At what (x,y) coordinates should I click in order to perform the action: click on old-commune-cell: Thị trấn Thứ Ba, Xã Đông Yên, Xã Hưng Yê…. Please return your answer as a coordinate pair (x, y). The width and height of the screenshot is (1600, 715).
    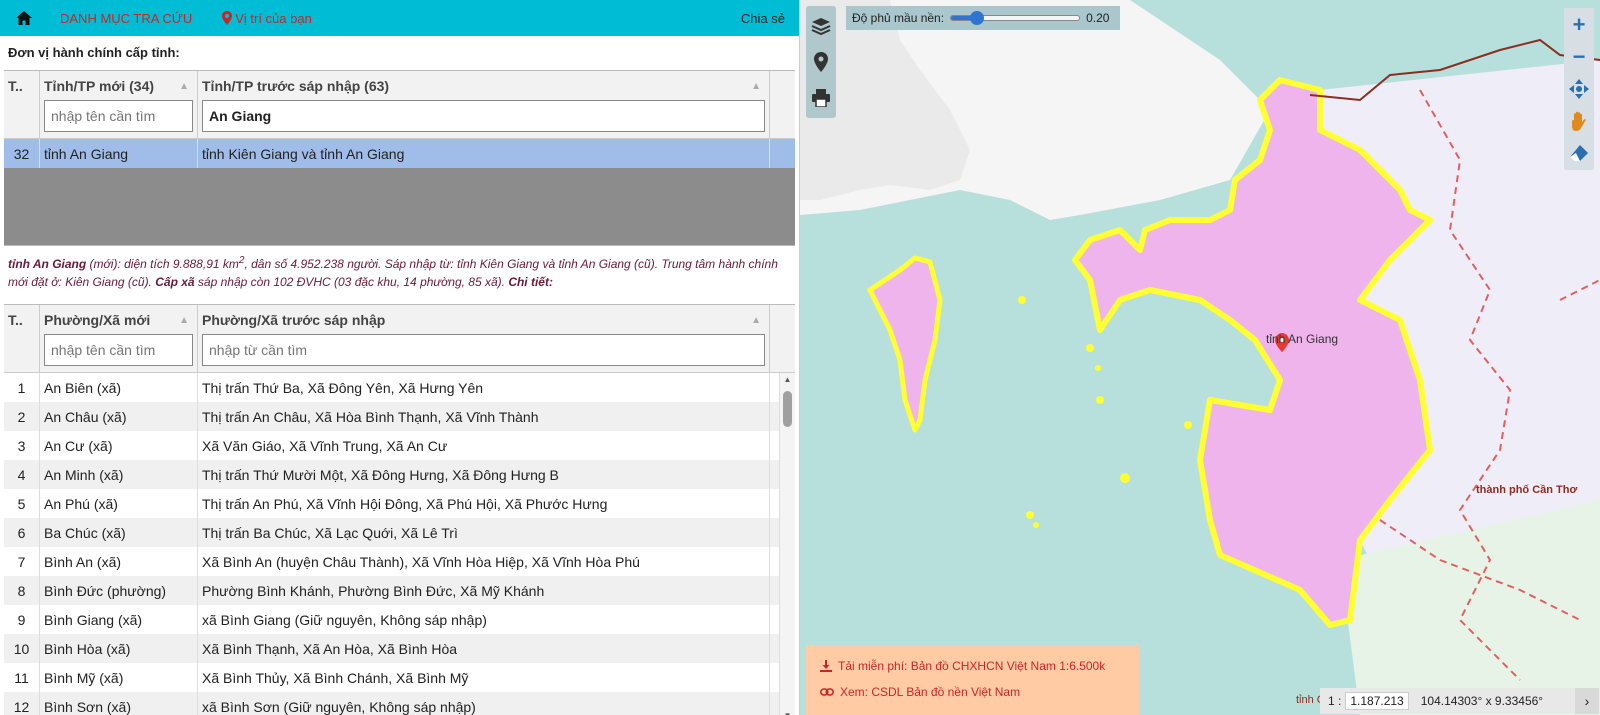
    Looking at the image, I should click on (484, 387).